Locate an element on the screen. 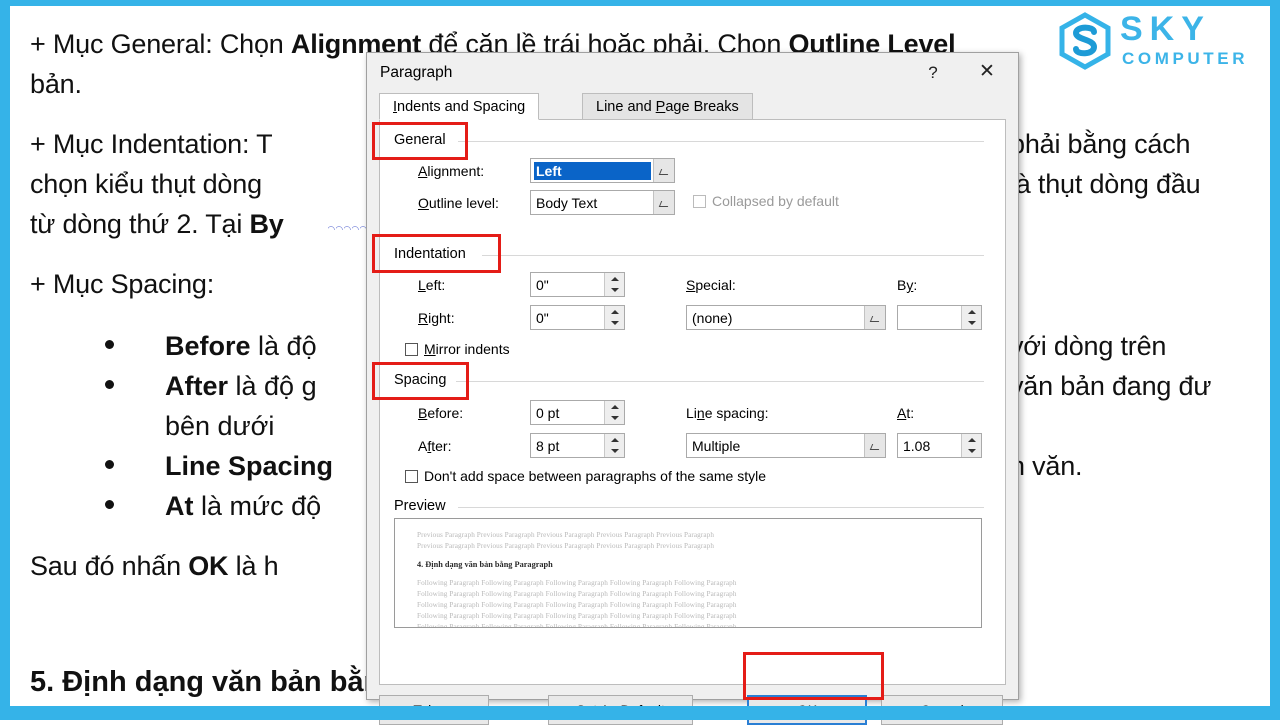  general-group-label: General is located at coordinates (423, 140).